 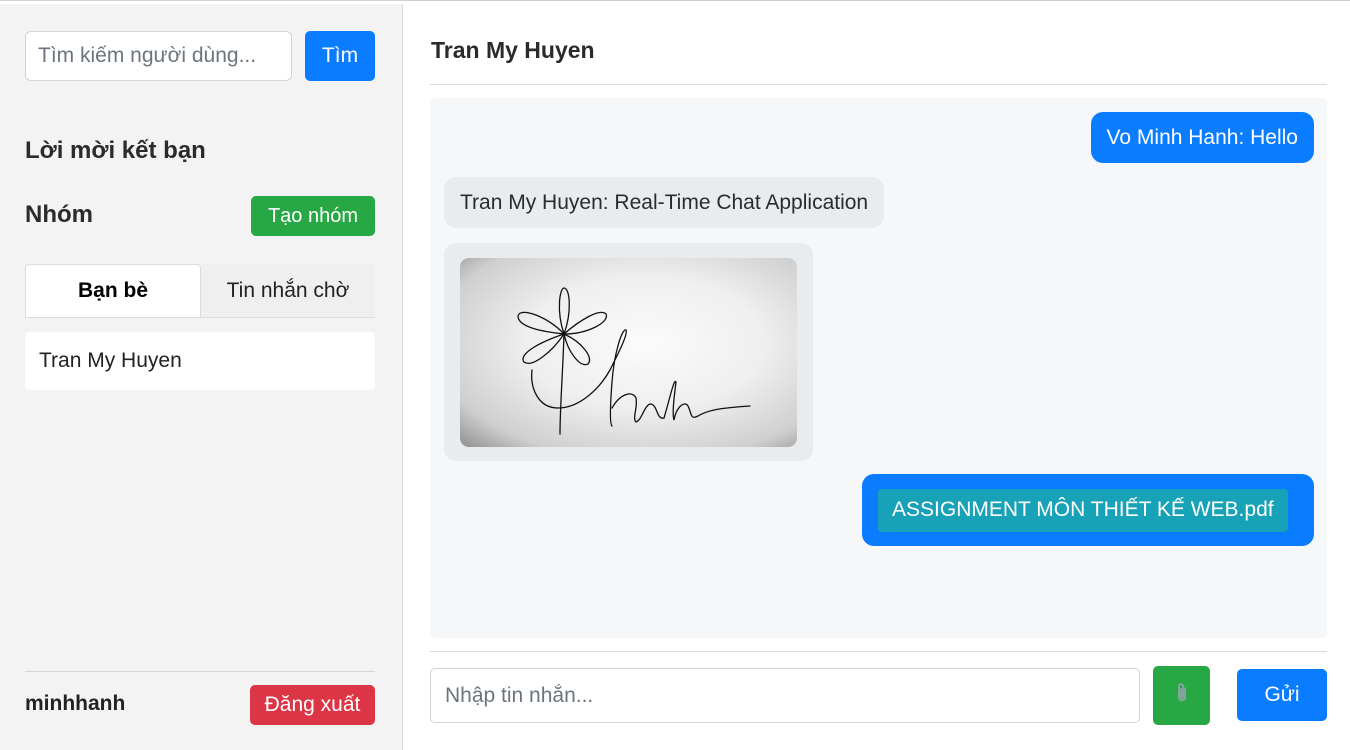 I want to click on sidebar-tabs: Bạn bè Tin nhắn chờ, so click(x=200, y=291).